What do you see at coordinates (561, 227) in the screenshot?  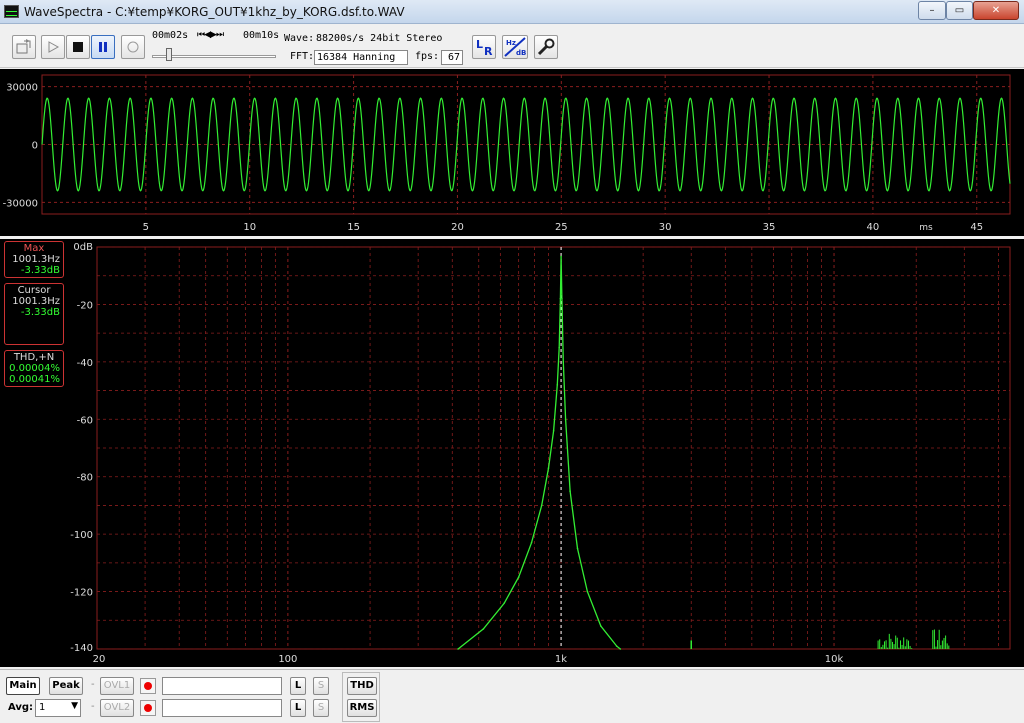 I see `wave-x-tick-label: 25` at bounding box center [561, 227].